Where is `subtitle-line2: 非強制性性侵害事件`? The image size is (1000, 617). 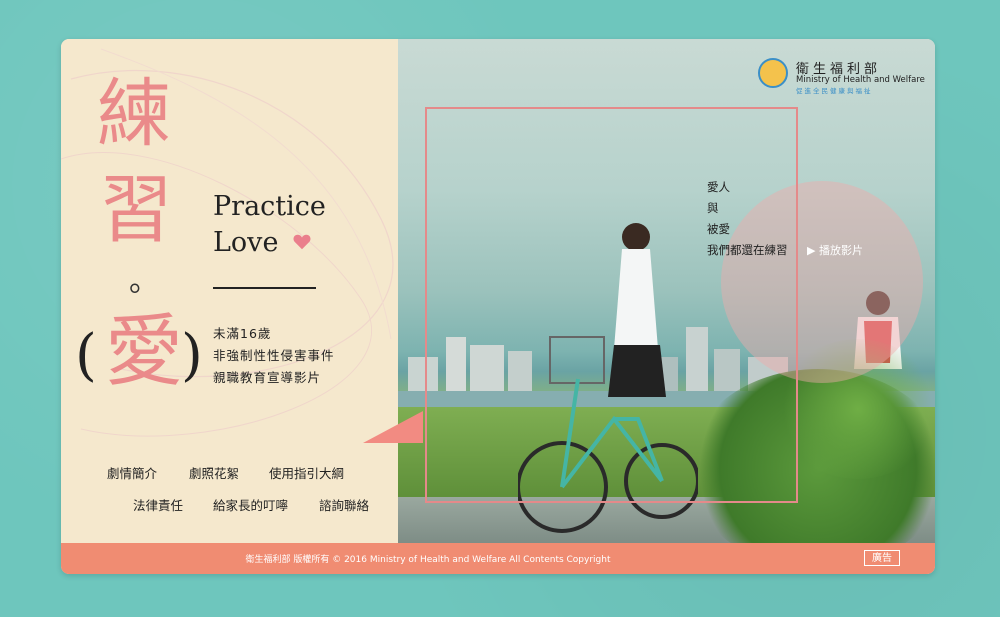 subtitle-line2: 非強制性性侵害事件 is located at coordinates (274, 355).